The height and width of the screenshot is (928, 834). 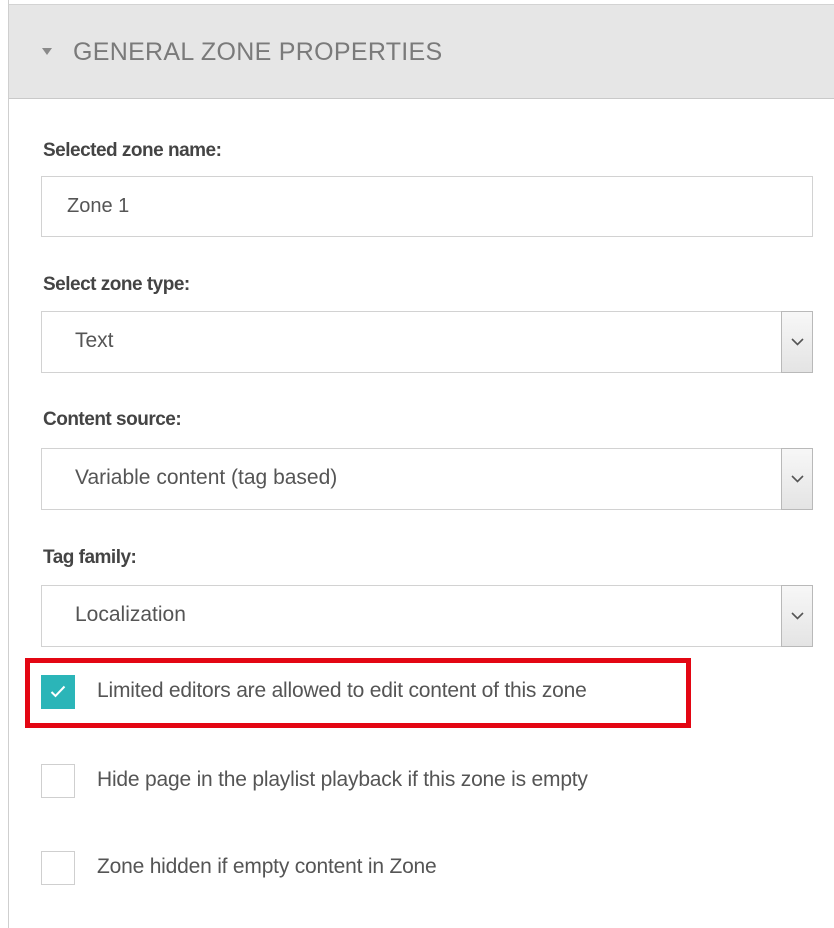 What do you see at coordinates (132, 150) in the screenshot?
I see `zone-name-label: Selected zone name:` at bounding box center [132, 150].